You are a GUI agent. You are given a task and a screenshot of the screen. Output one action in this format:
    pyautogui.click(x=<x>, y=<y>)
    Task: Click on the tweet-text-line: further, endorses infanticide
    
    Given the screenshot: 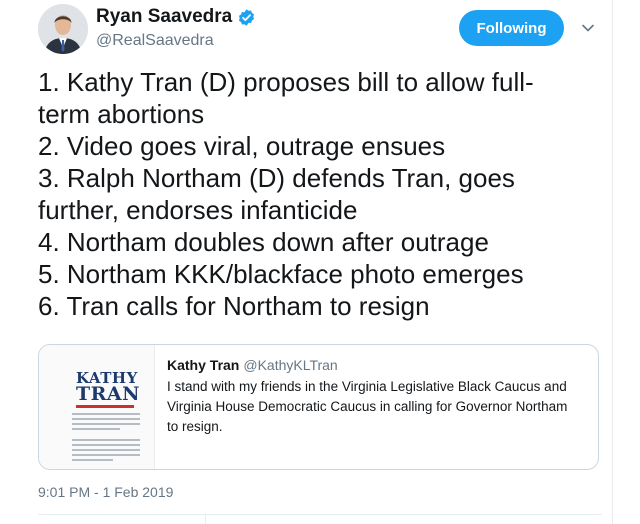 What is the action you would take?
    pyautogui.click(x=198, y=210)
    